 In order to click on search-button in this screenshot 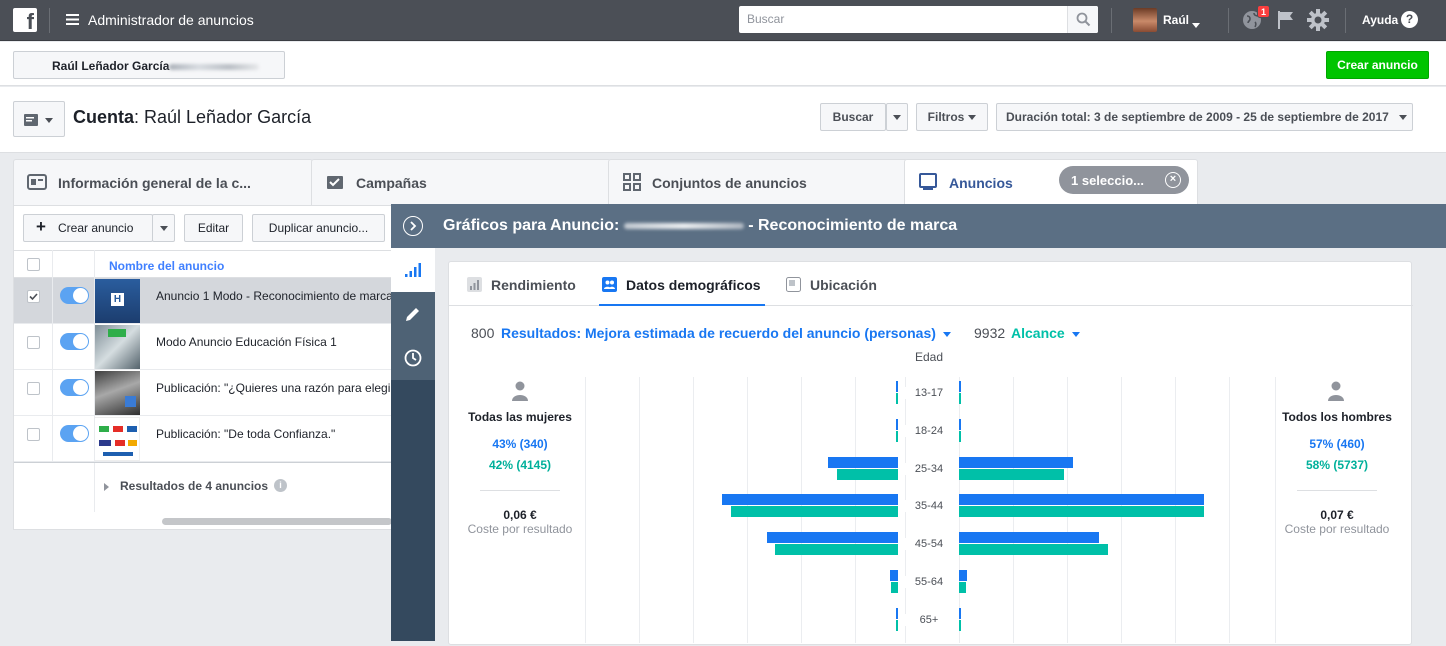, I will do `click(1082, 19)`.